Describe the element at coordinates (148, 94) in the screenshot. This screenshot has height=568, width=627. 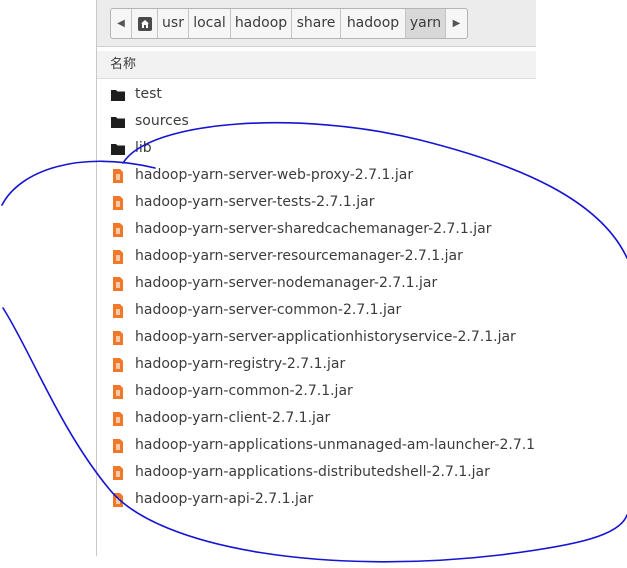
I see `file-name: test` at that location.